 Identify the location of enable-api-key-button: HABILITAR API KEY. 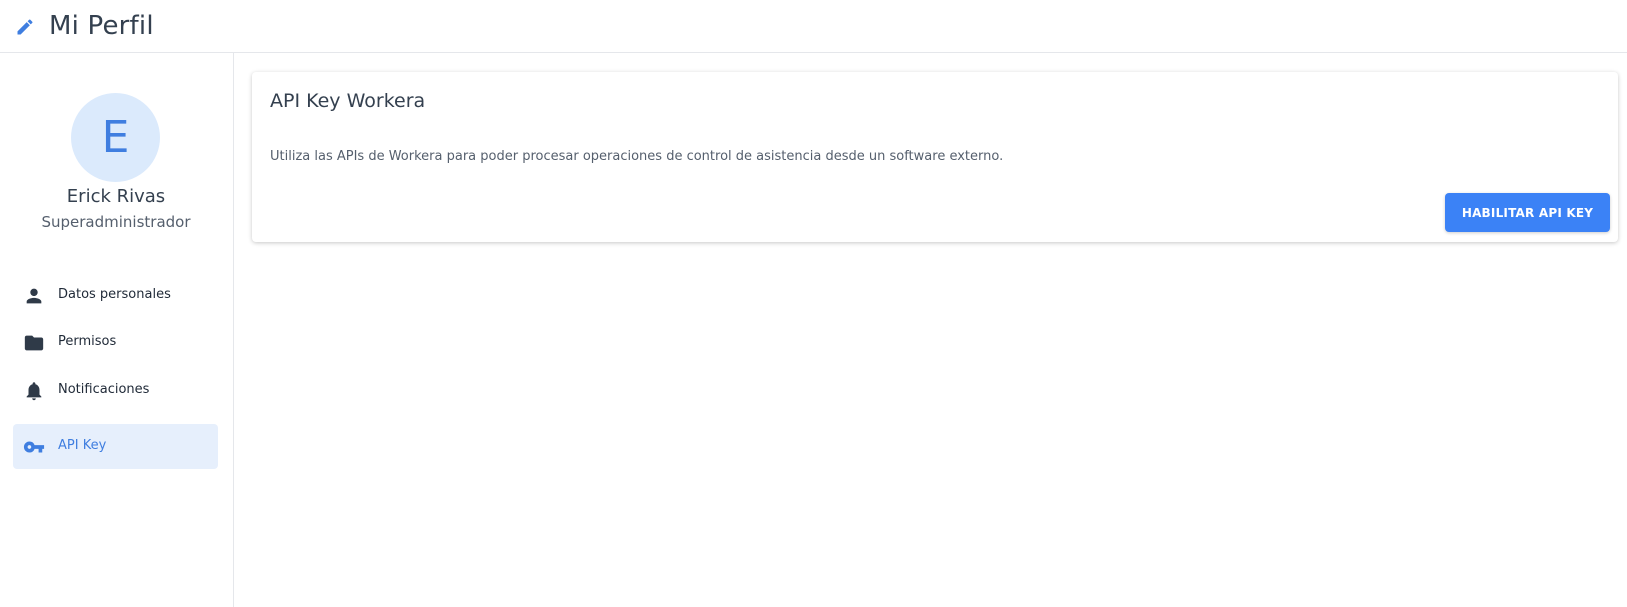
(1527, 212).